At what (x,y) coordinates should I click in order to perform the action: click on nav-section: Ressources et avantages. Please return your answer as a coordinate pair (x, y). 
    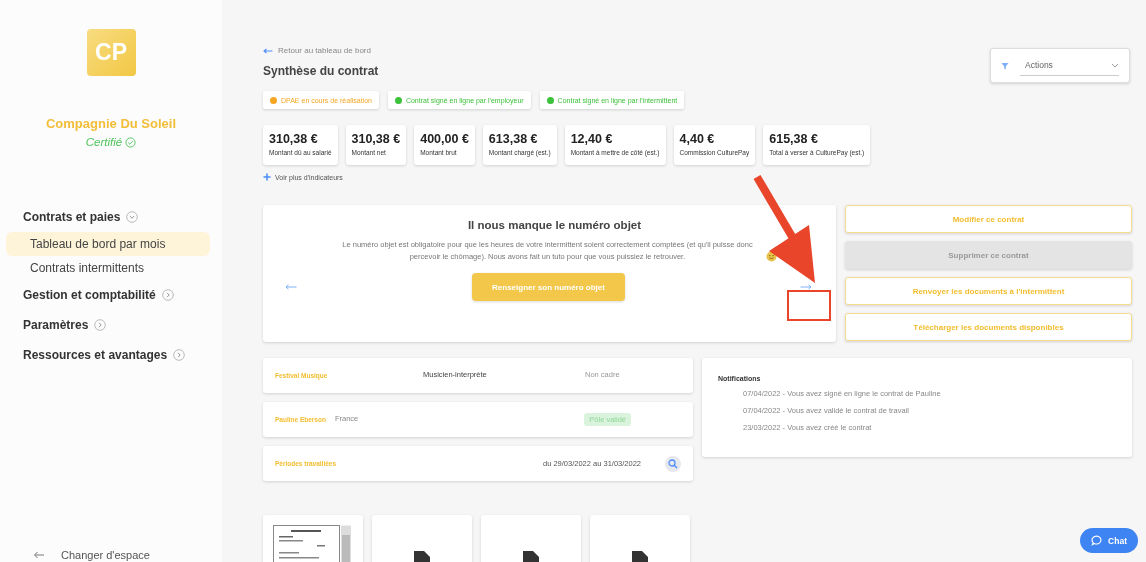
    Looking at the image, I should click on (95, 355).